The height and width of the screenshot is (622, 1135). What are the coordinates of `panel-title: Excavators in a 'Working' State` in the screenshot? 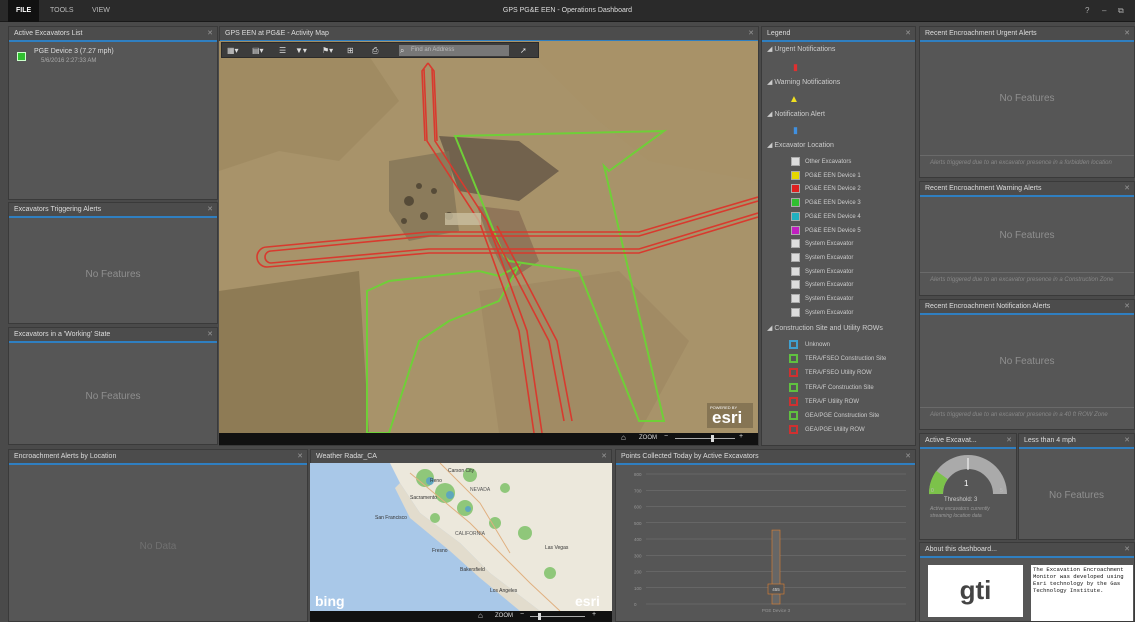 It's located at (62, 334).